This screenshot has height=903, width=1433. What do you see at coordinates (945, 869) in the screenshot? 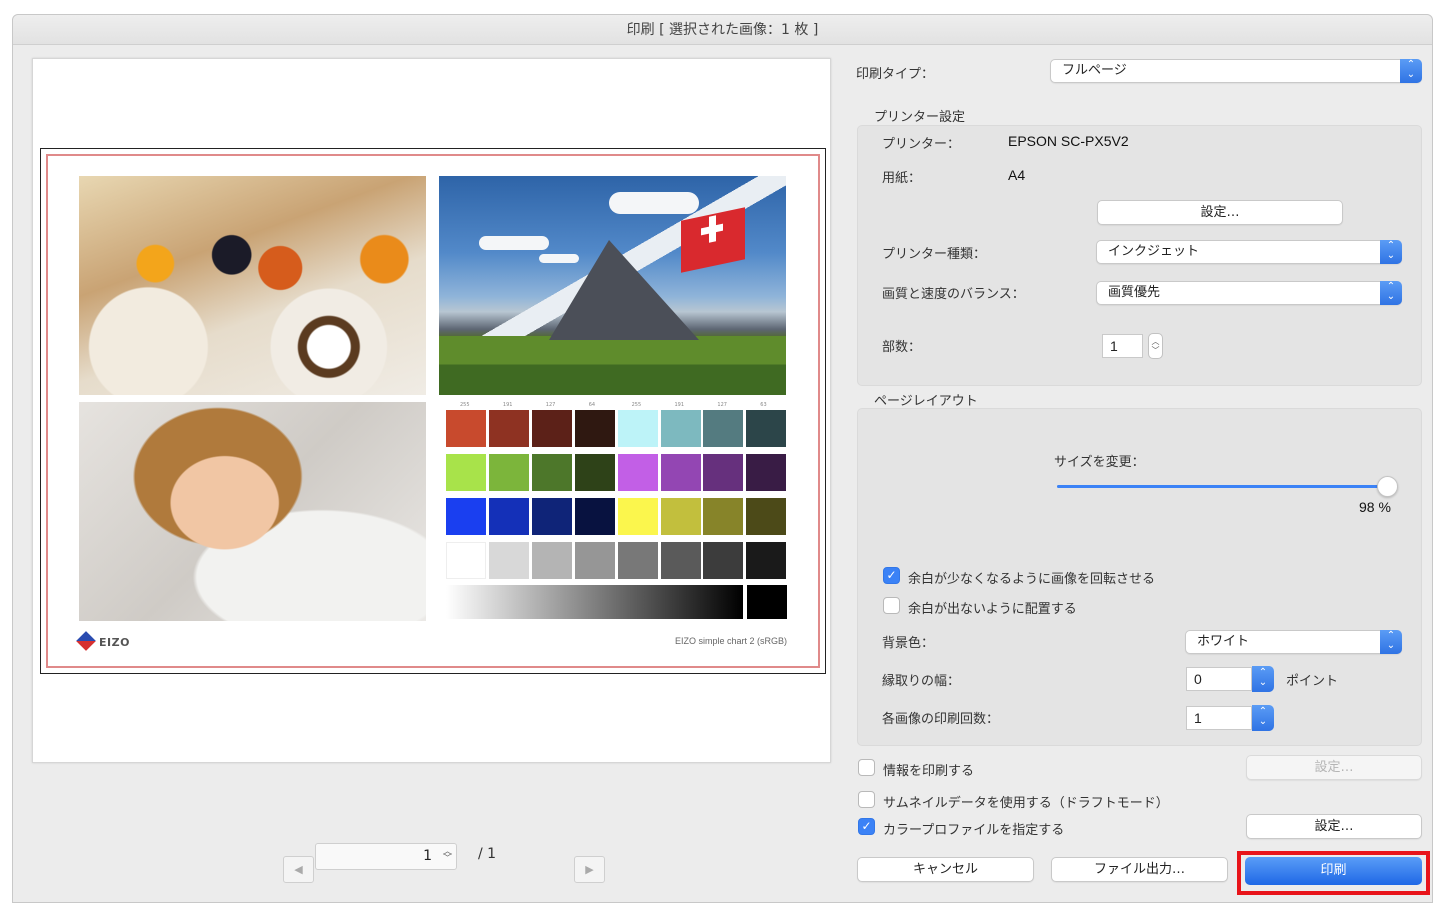
I see `cancel-button: キャンセル` at bounding box center [945, 869].